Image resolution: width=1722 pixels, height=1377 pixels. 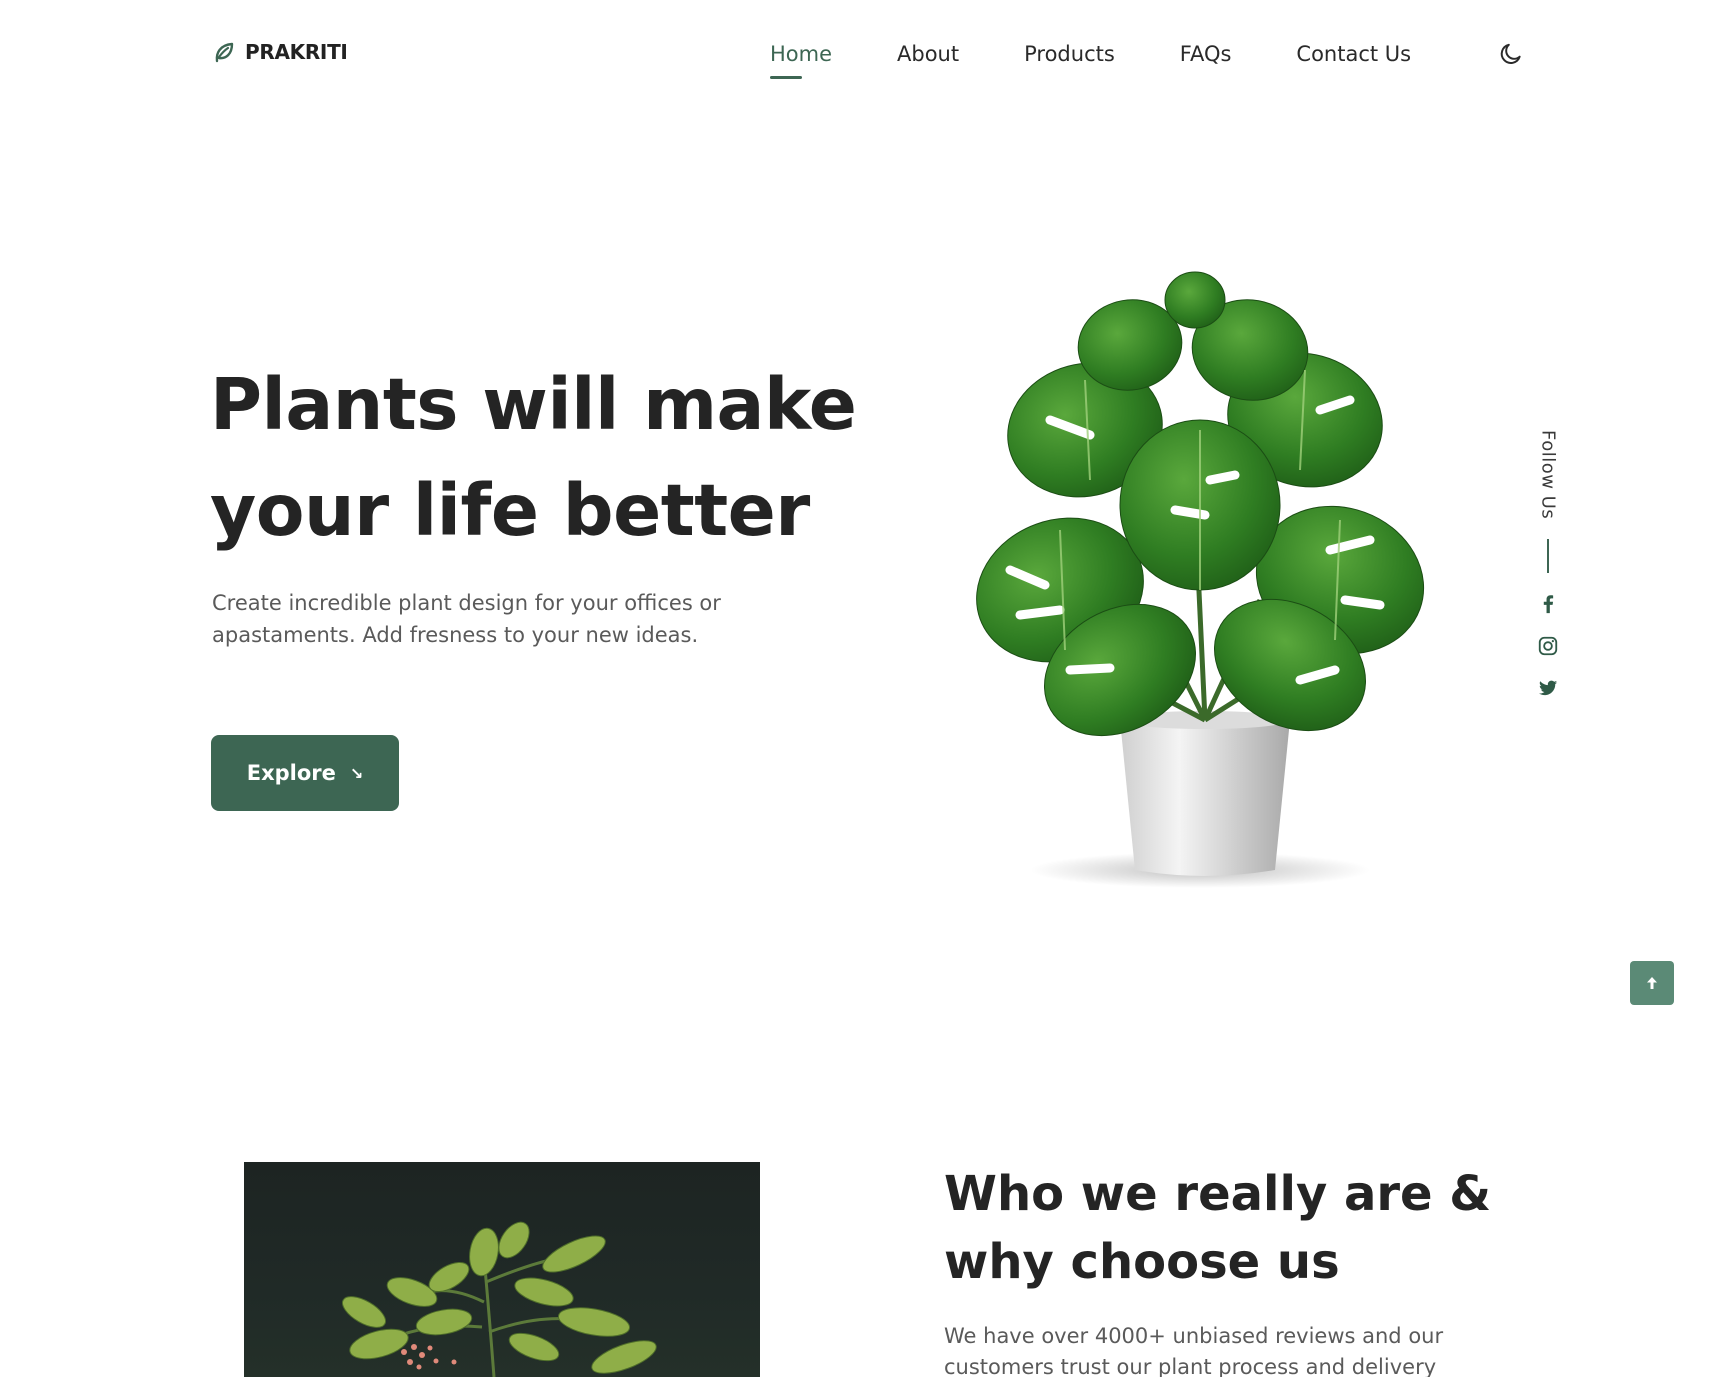 I want to click on instagram-icon, so click(x=1548, y=646).